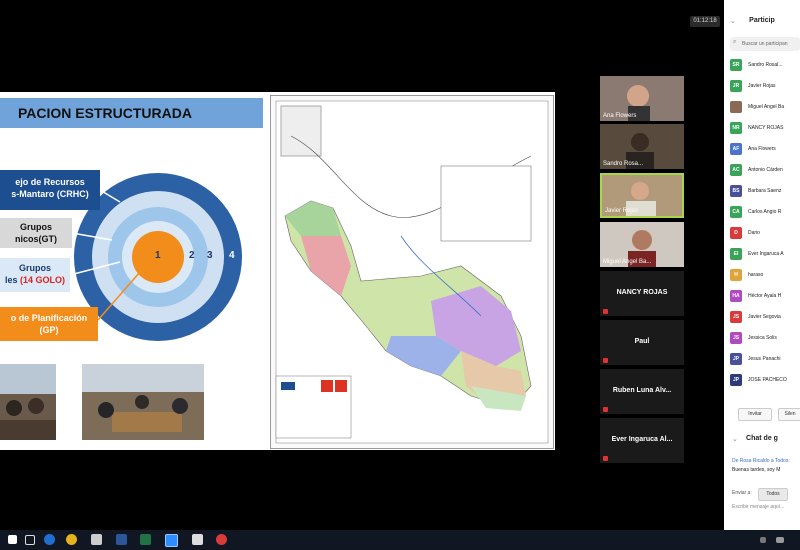  I want to click on participant-row: AF Ana Flowers, so click(765, 149).